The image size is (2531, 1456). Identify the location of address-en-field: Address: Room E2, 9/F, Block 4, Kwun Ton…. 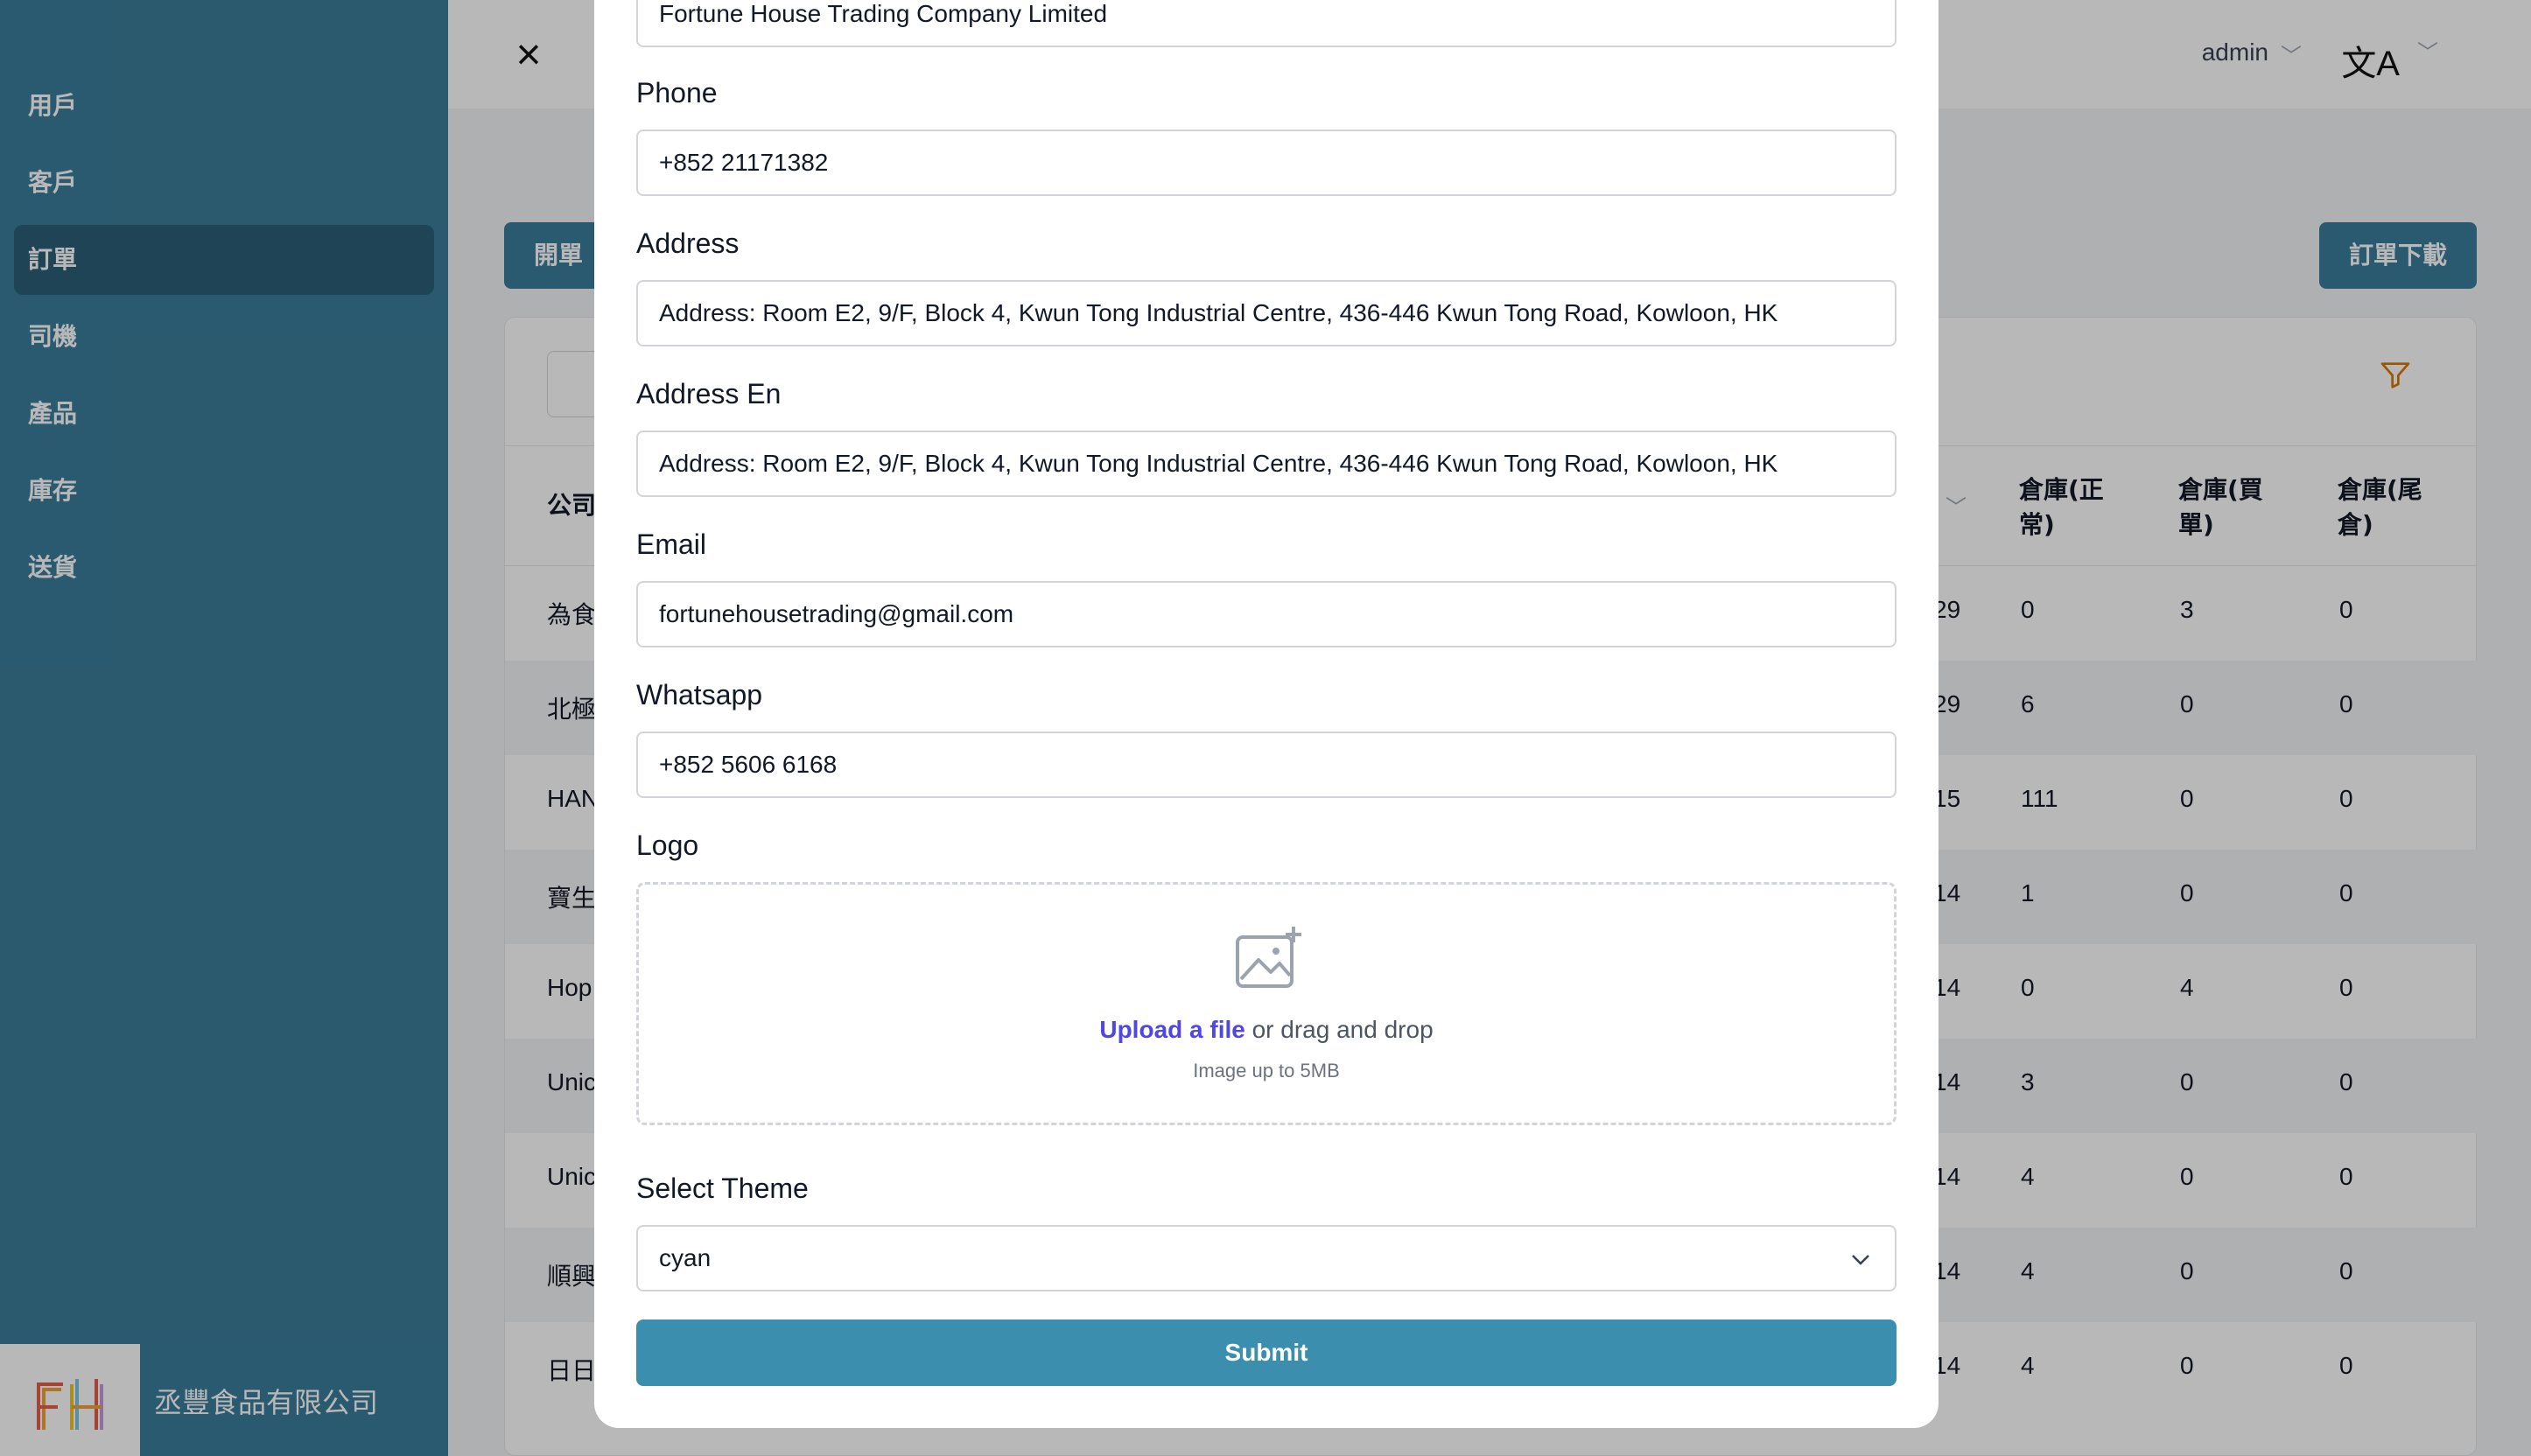
(1266, 463).